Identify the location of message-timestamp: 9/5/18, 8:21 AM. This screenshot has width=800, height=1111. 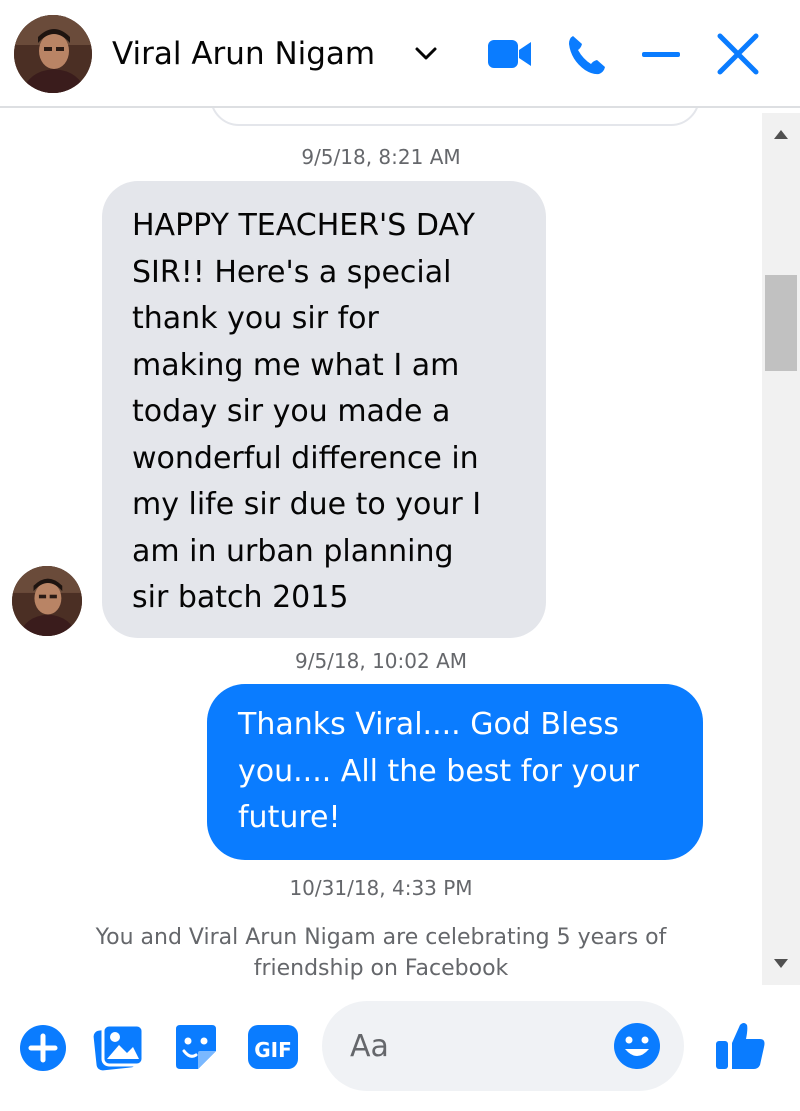
(381, 157).